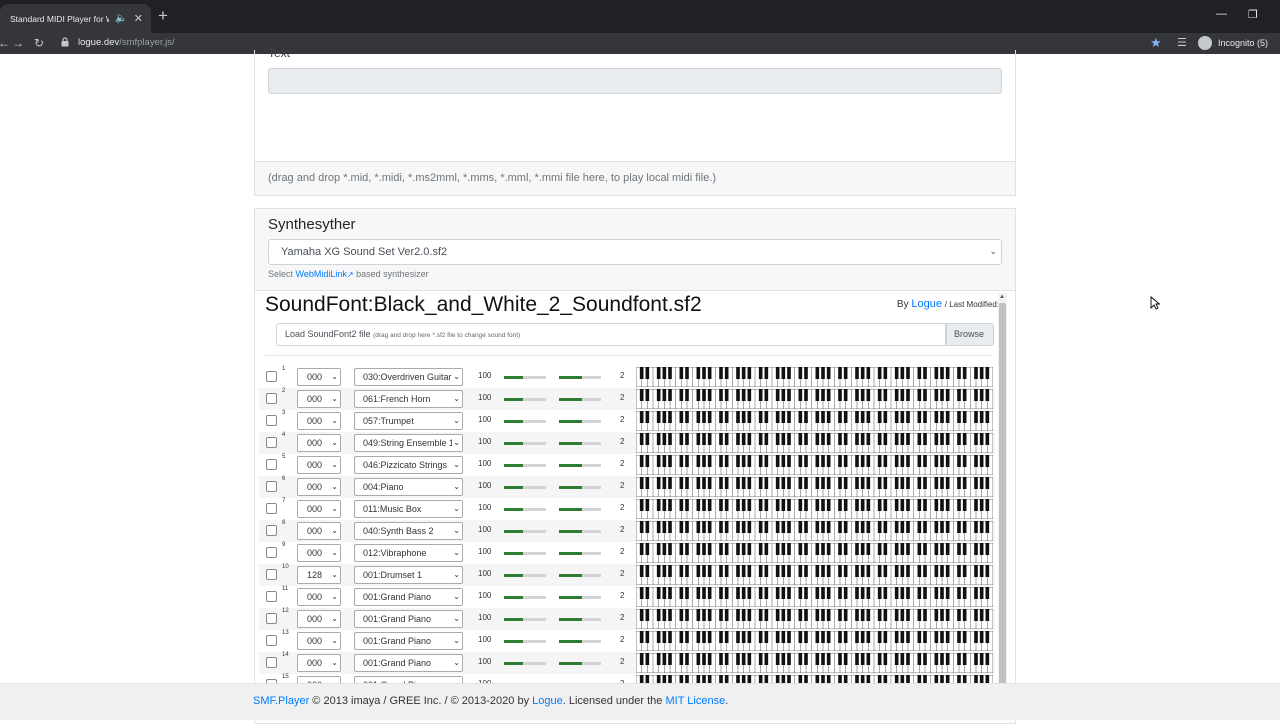 This screenshot has height=724, width=1280. What do you see at coordinates (635, 252) in the screenshot?
I see `synthesizer-select: Yamaha XG Sound Set Ver2.0.sf2 ⌄` at bounding box center [635, 252].